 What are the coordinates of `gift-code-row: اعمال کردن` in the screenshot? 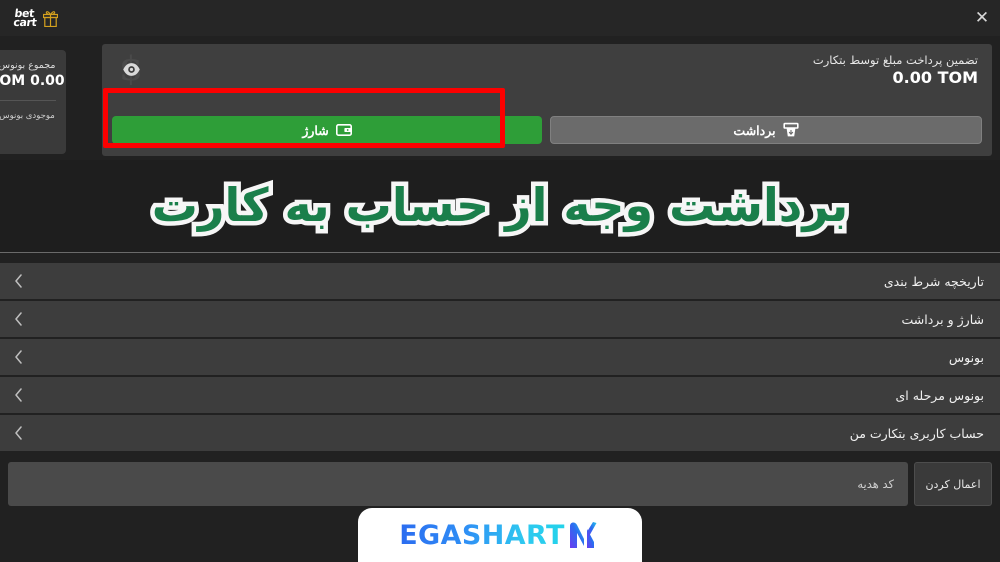 It's located at (500, 484).